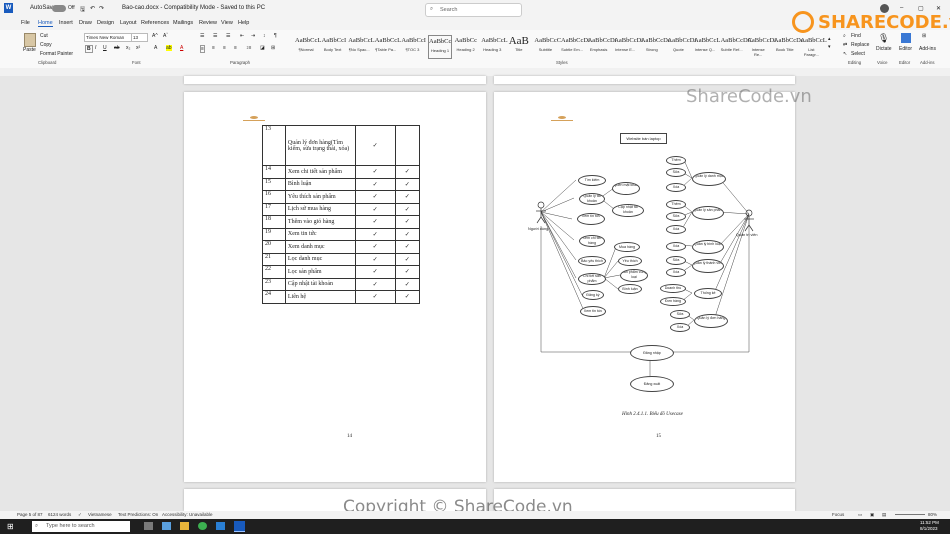  Describe the element at coordinates (858, 54) in the screenshot. I see `select-button: Select` at that location.